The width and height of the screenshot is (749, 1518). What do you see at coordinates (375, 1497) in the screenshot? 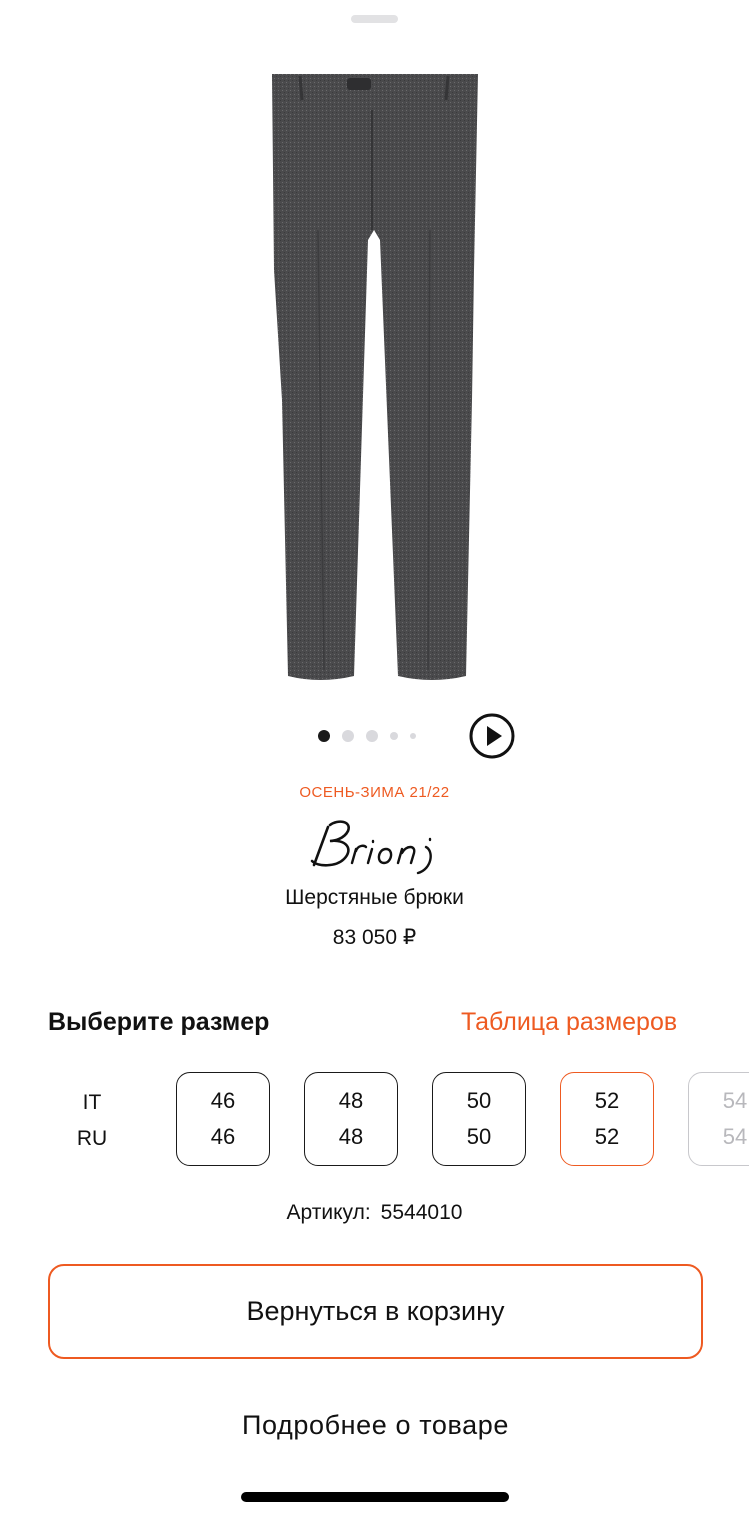
I see `home-indicator` at bounding box center [375, 1497].